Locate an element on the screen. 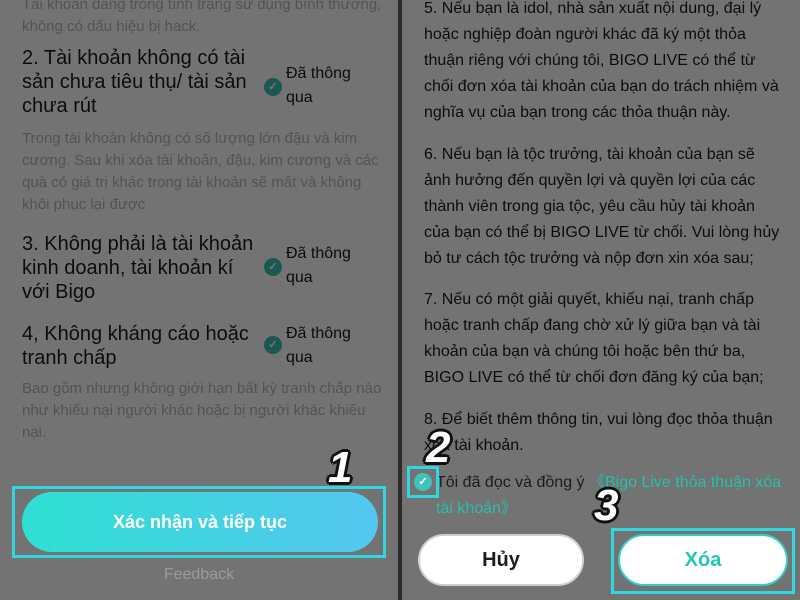  agree-text: Tôi đã đọc và đồng ý is located at coordinates (510, 482).